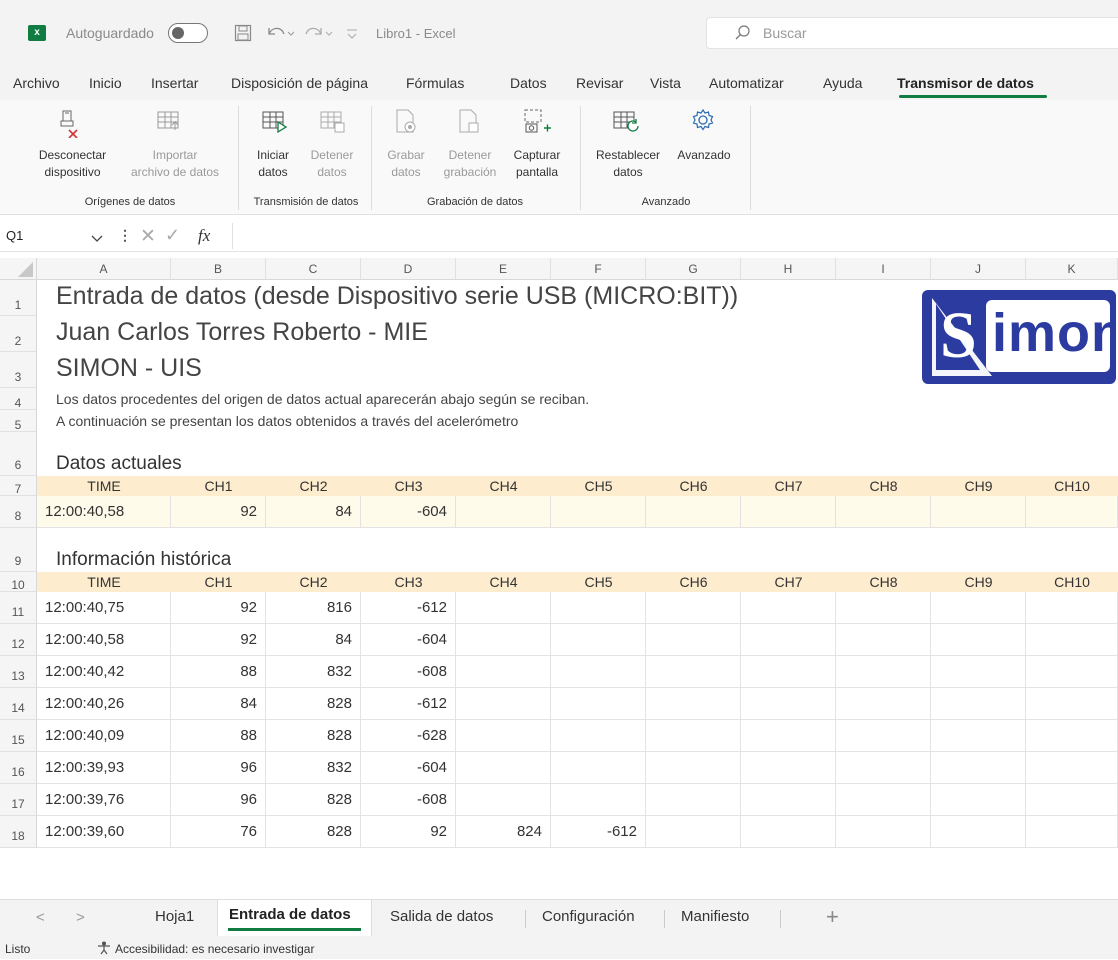 The height and width of the screenshot is (960, 1118). Describe the element at coordinates (313, 608) in the screenshot. I see `history-cell: 816` at that location.